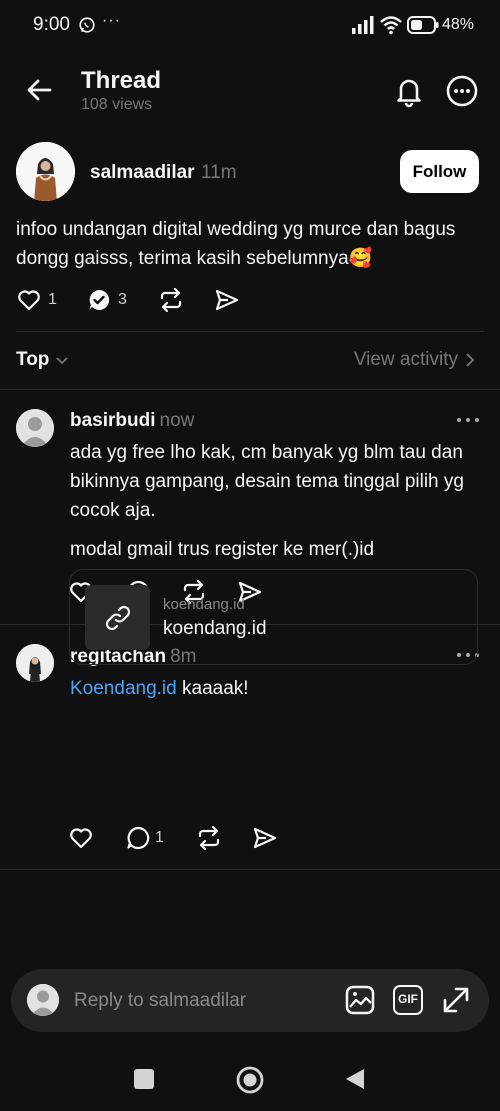  Describe the element at coordinates (273, 617) in the screenshot. I see `link-preview-card: koendang.id koendang.id` at that location.